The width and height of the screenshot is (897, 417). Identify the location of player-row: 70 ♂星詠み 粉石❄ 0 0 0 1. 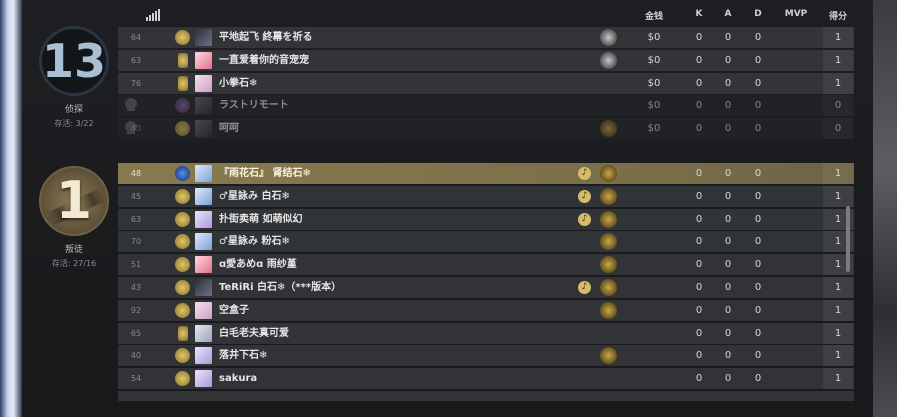
(486, 242).